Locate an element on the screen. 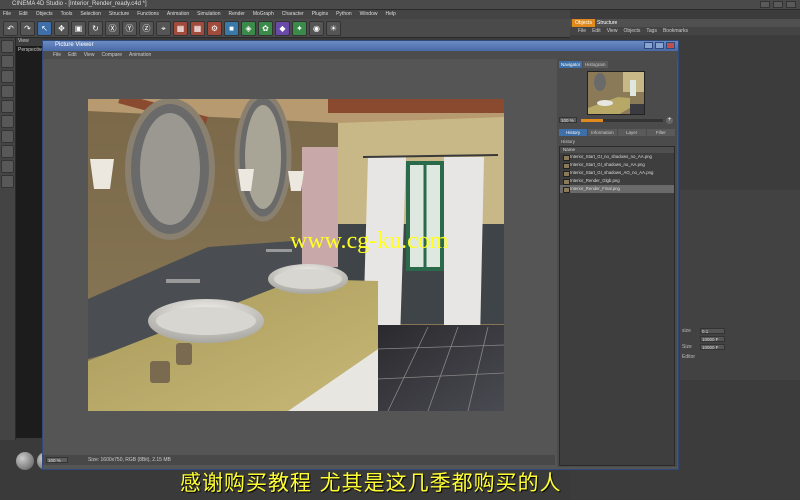 The height and width of the screenshot is (500, 800). edges-mode-icon is located at coordinates (7, 106).